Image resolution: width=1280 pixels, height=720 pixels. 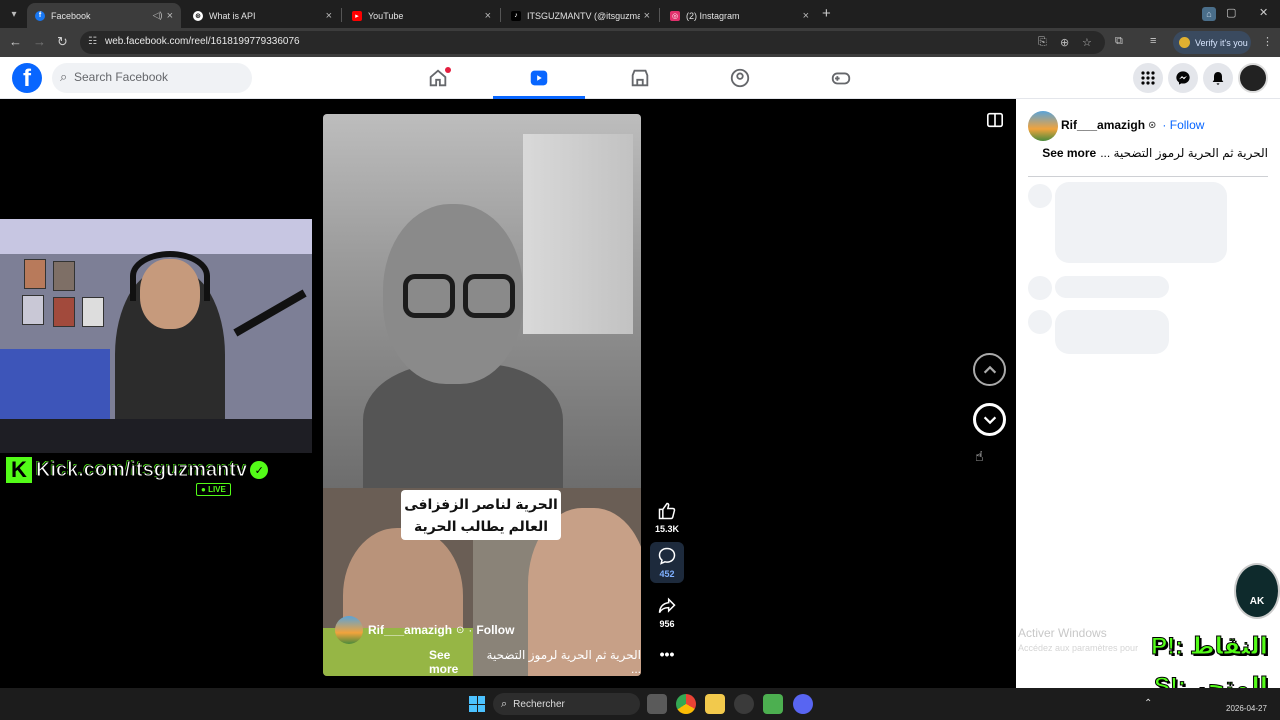 I want to click on next-reel-button, so click(x=989, y=419).